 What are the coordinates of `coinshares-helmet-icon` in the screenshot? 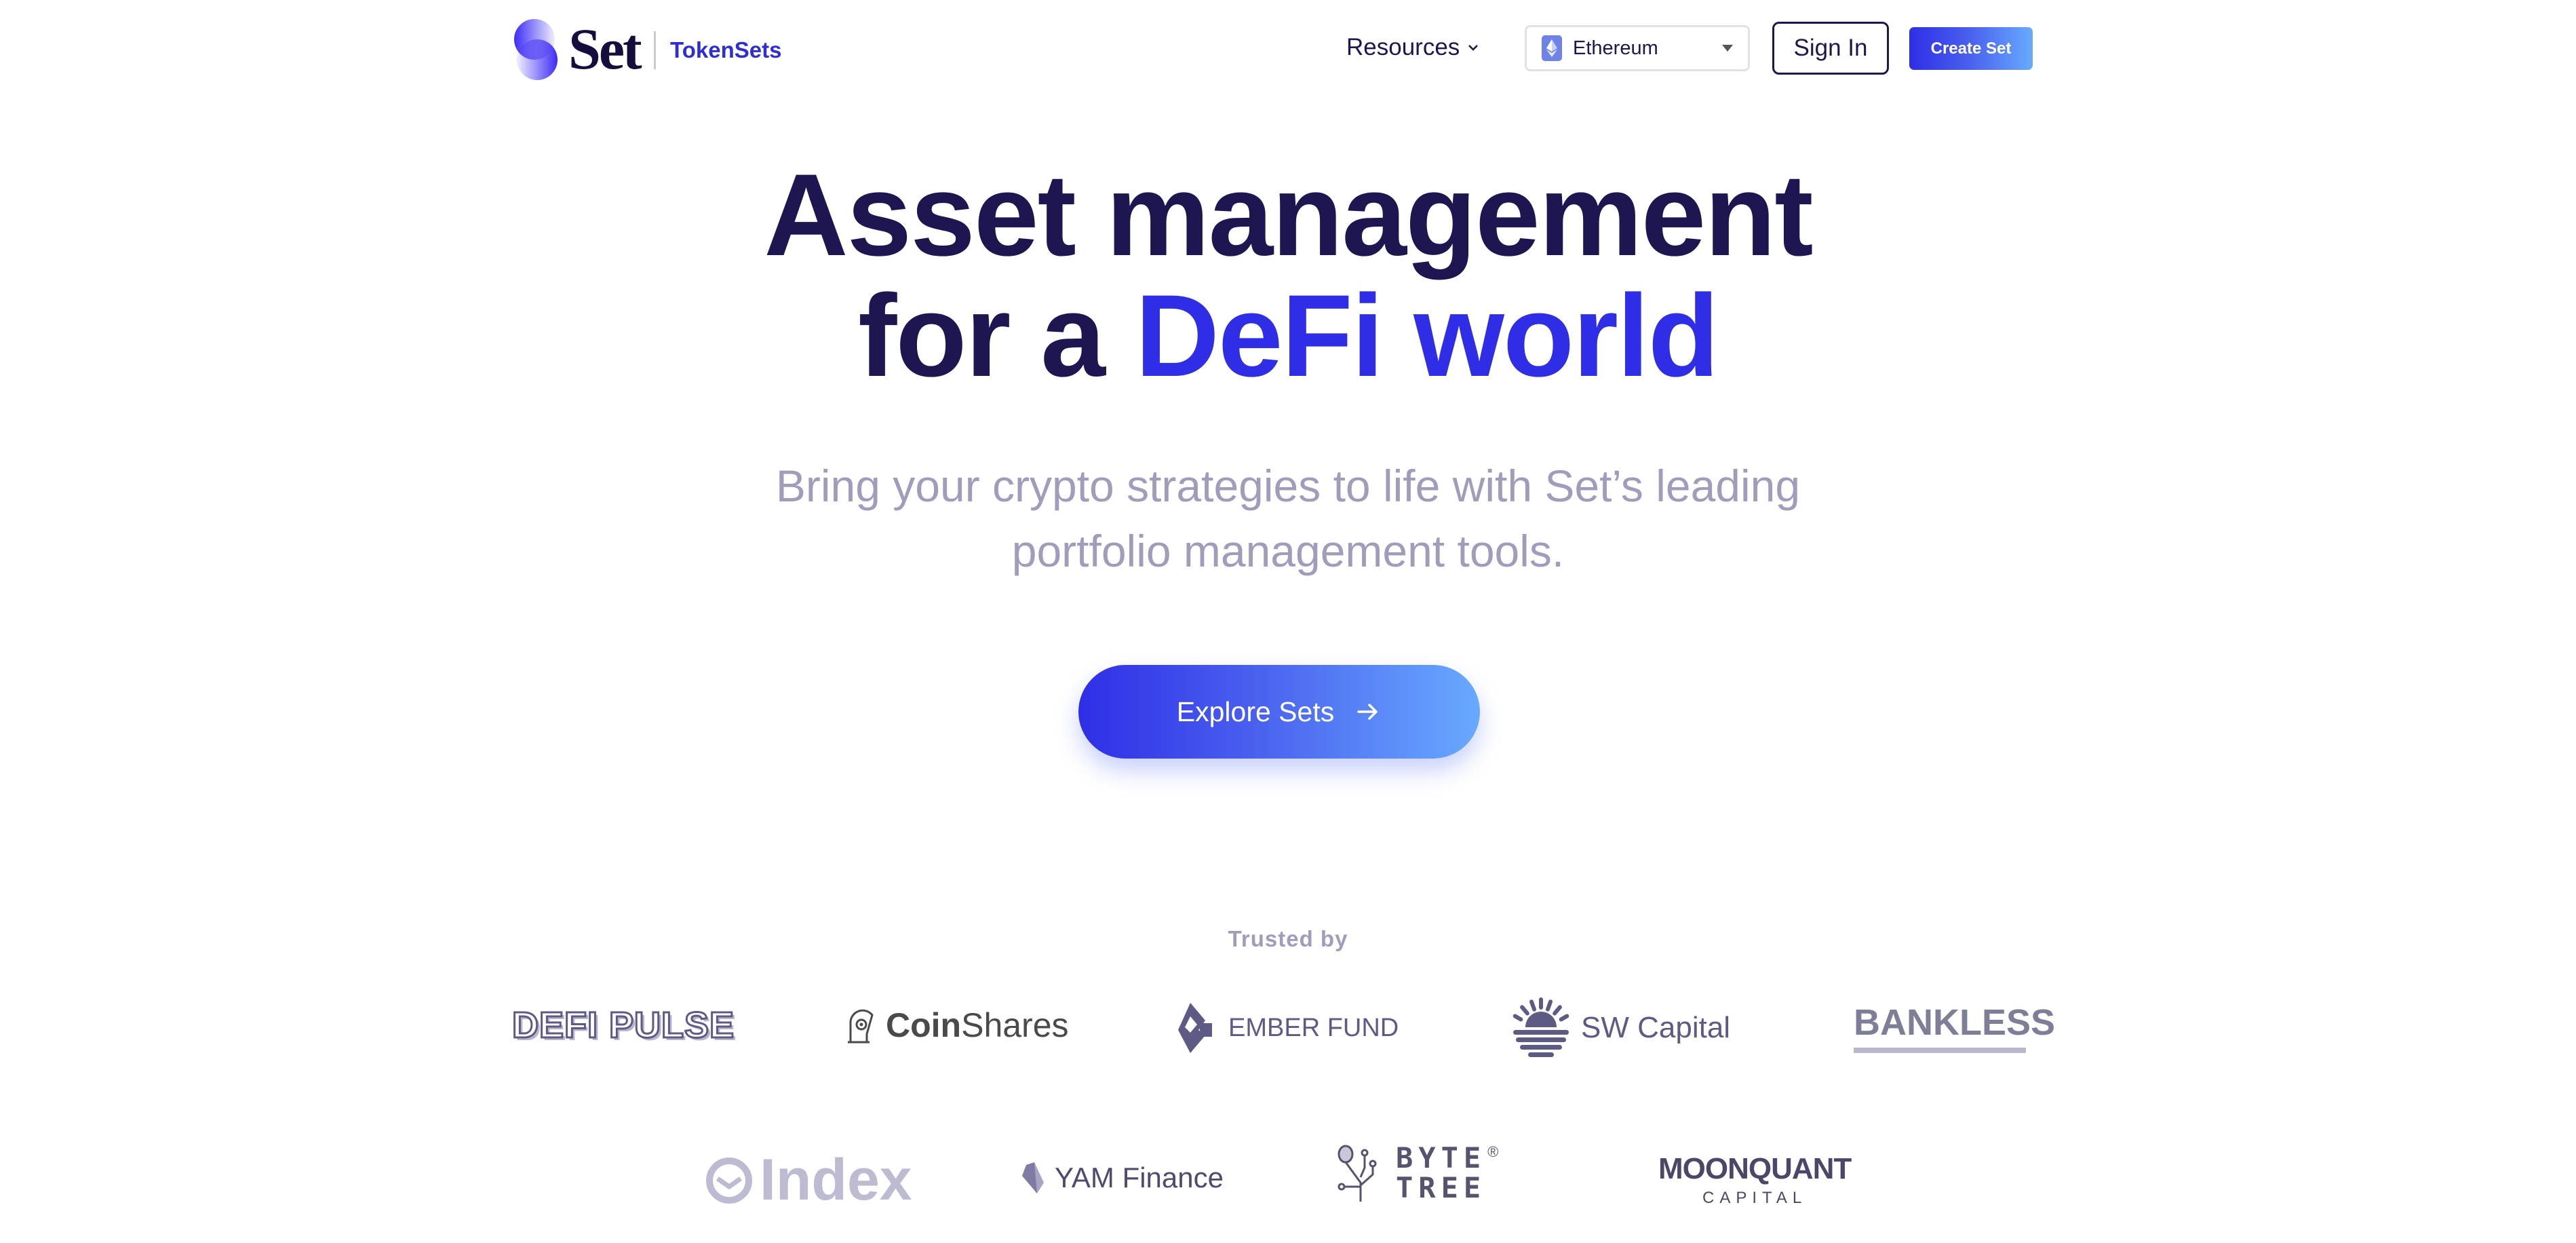 It's located at (861, 1026).